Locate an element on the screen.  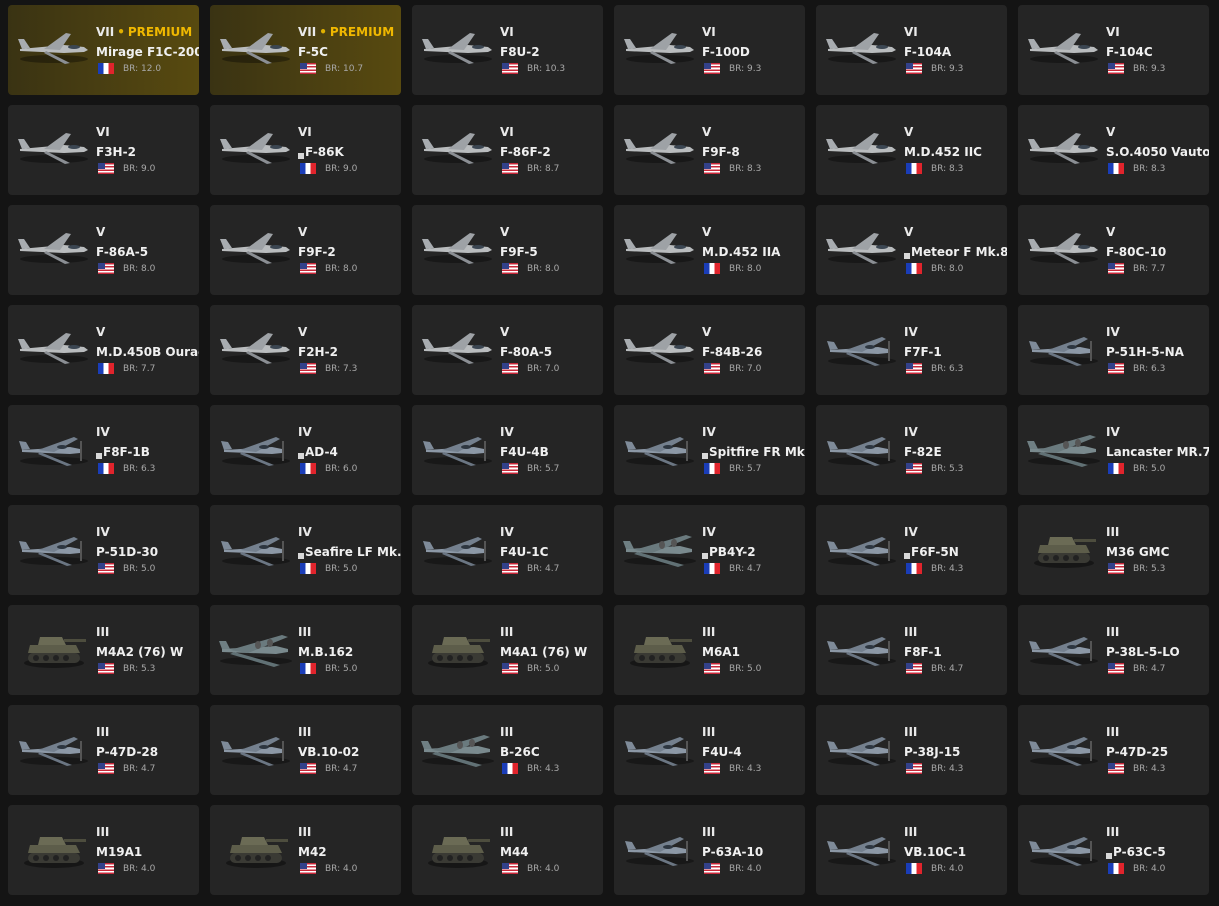
vehicle-name-text: M4A2 (76) W is located at coordinates (140, 652).